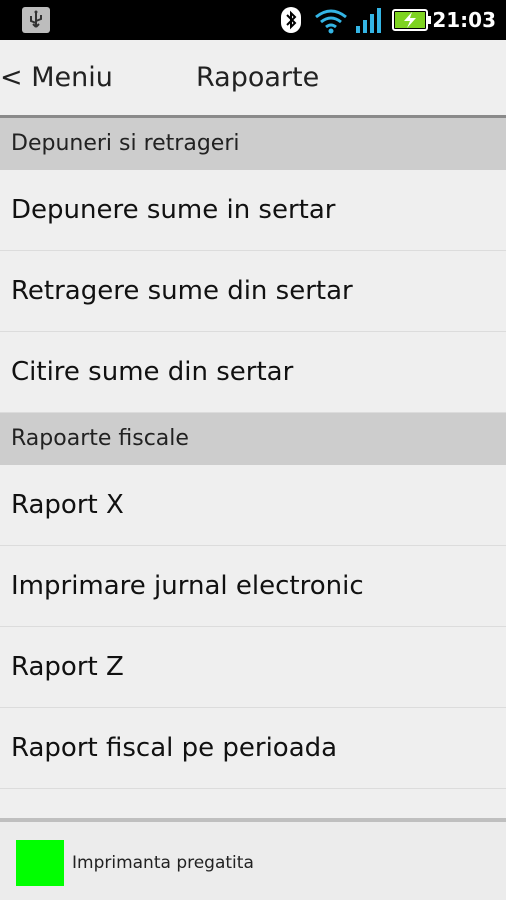 The image size is (506, 900). What do you see at coordinates (253, 439) in the screenshot?
I see `section-header-fiscal: Rapoarte fiscale` at bounding box center [253, 439].